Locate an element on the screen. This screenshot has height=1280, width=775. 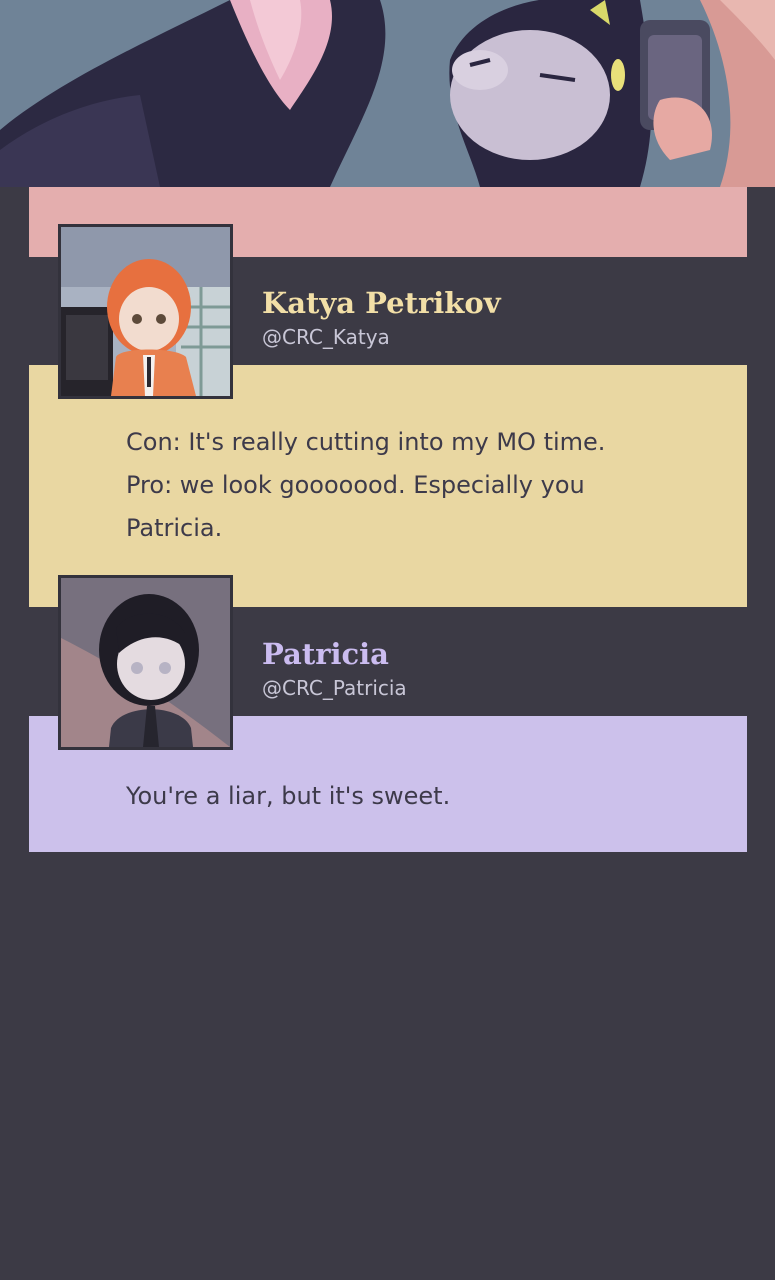
author-handle: @CRC_Patricia is located at coordinates (334, 688).